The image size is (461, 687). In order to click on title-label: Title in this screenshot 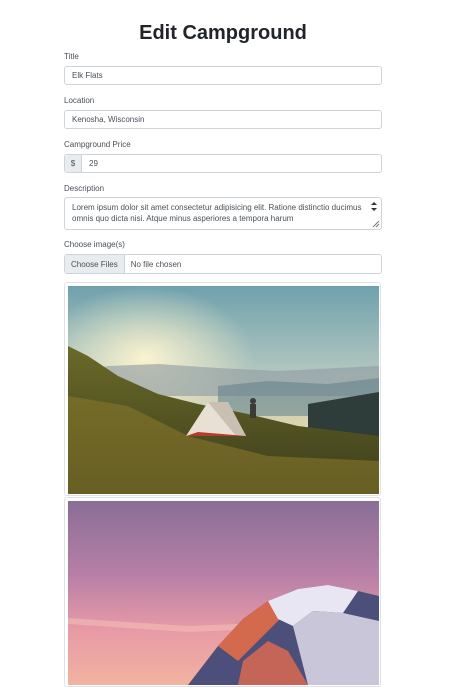, I will do `click(71, 56)`.